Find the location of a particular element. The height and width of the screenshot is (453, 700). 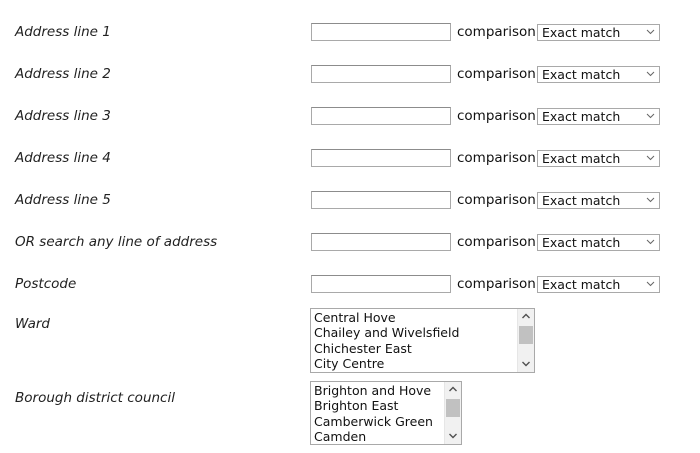

address-line-4-row: Address line 4 comparison Exact match is located at coordinates (350, 160).